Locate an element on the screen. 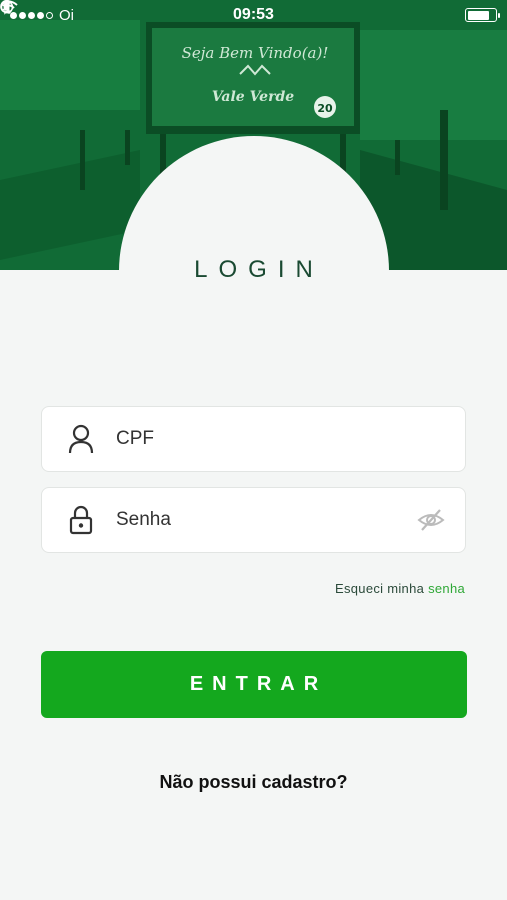 The width and height of the screenshot is (507, 900). forgot-password-link: Esqueci minha senha is located at coordinates (400, 588).